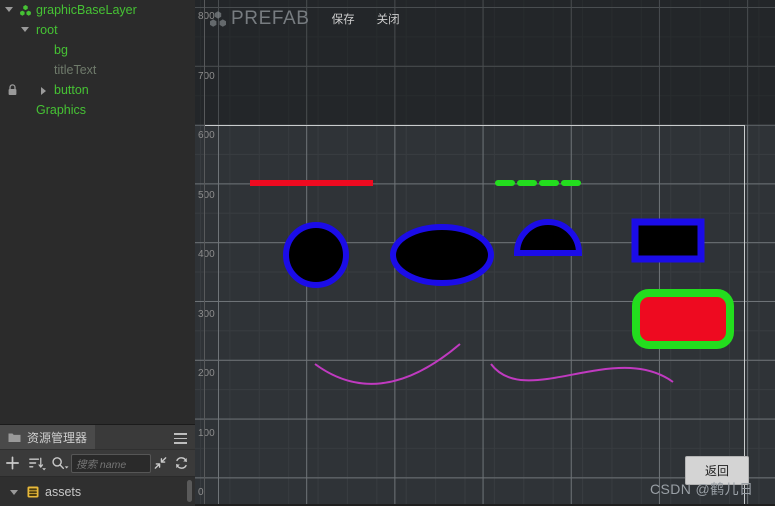 Image resolution: width=775 pixels, height=506 pixels. I want to click on refresh-icon, so click(181, 463).